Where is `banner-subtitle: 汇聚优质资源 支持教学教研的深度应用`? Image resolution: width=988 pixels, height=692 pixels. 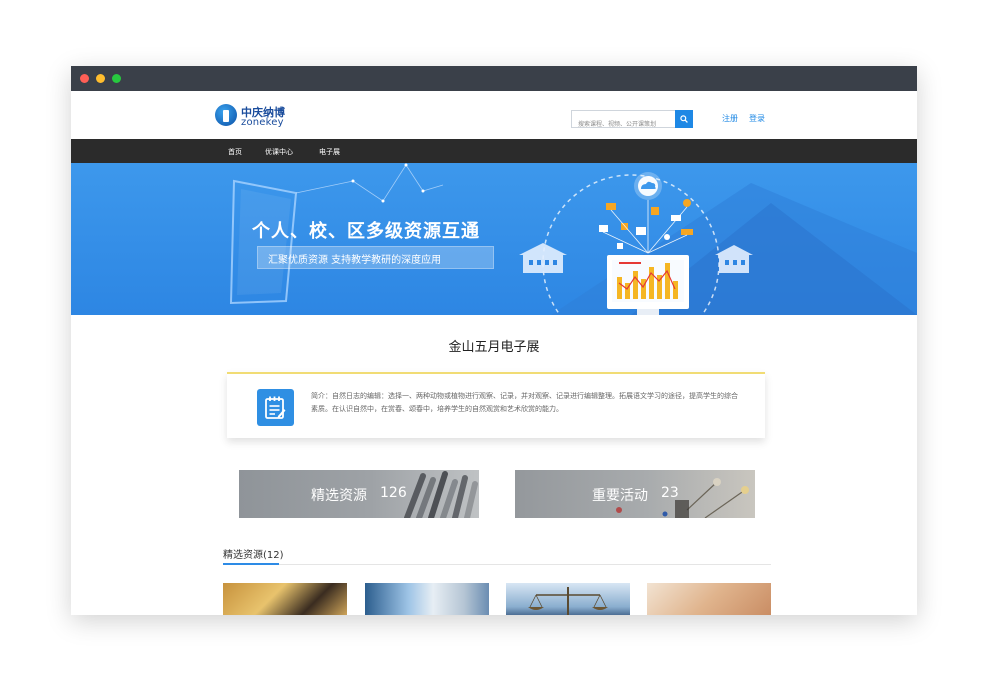
banner-subtitle: 汇聚优质资源 支持教学教研的深度应用 is located at coordinates (355, 260).